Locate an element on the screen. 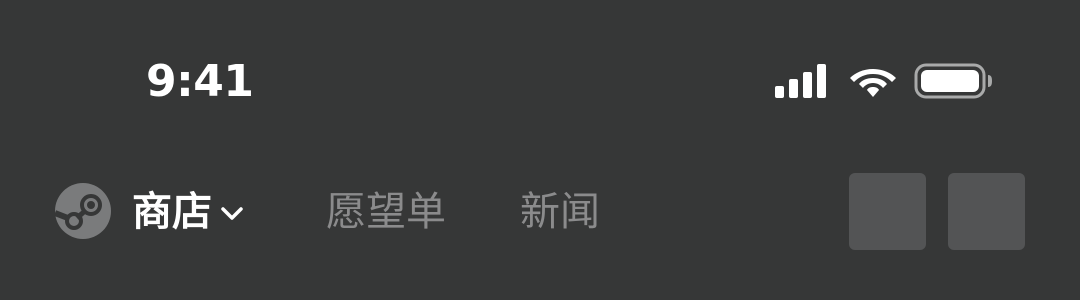 This screenshot has height=300, width=1080. status-icons is located at coordinates (885, 80).